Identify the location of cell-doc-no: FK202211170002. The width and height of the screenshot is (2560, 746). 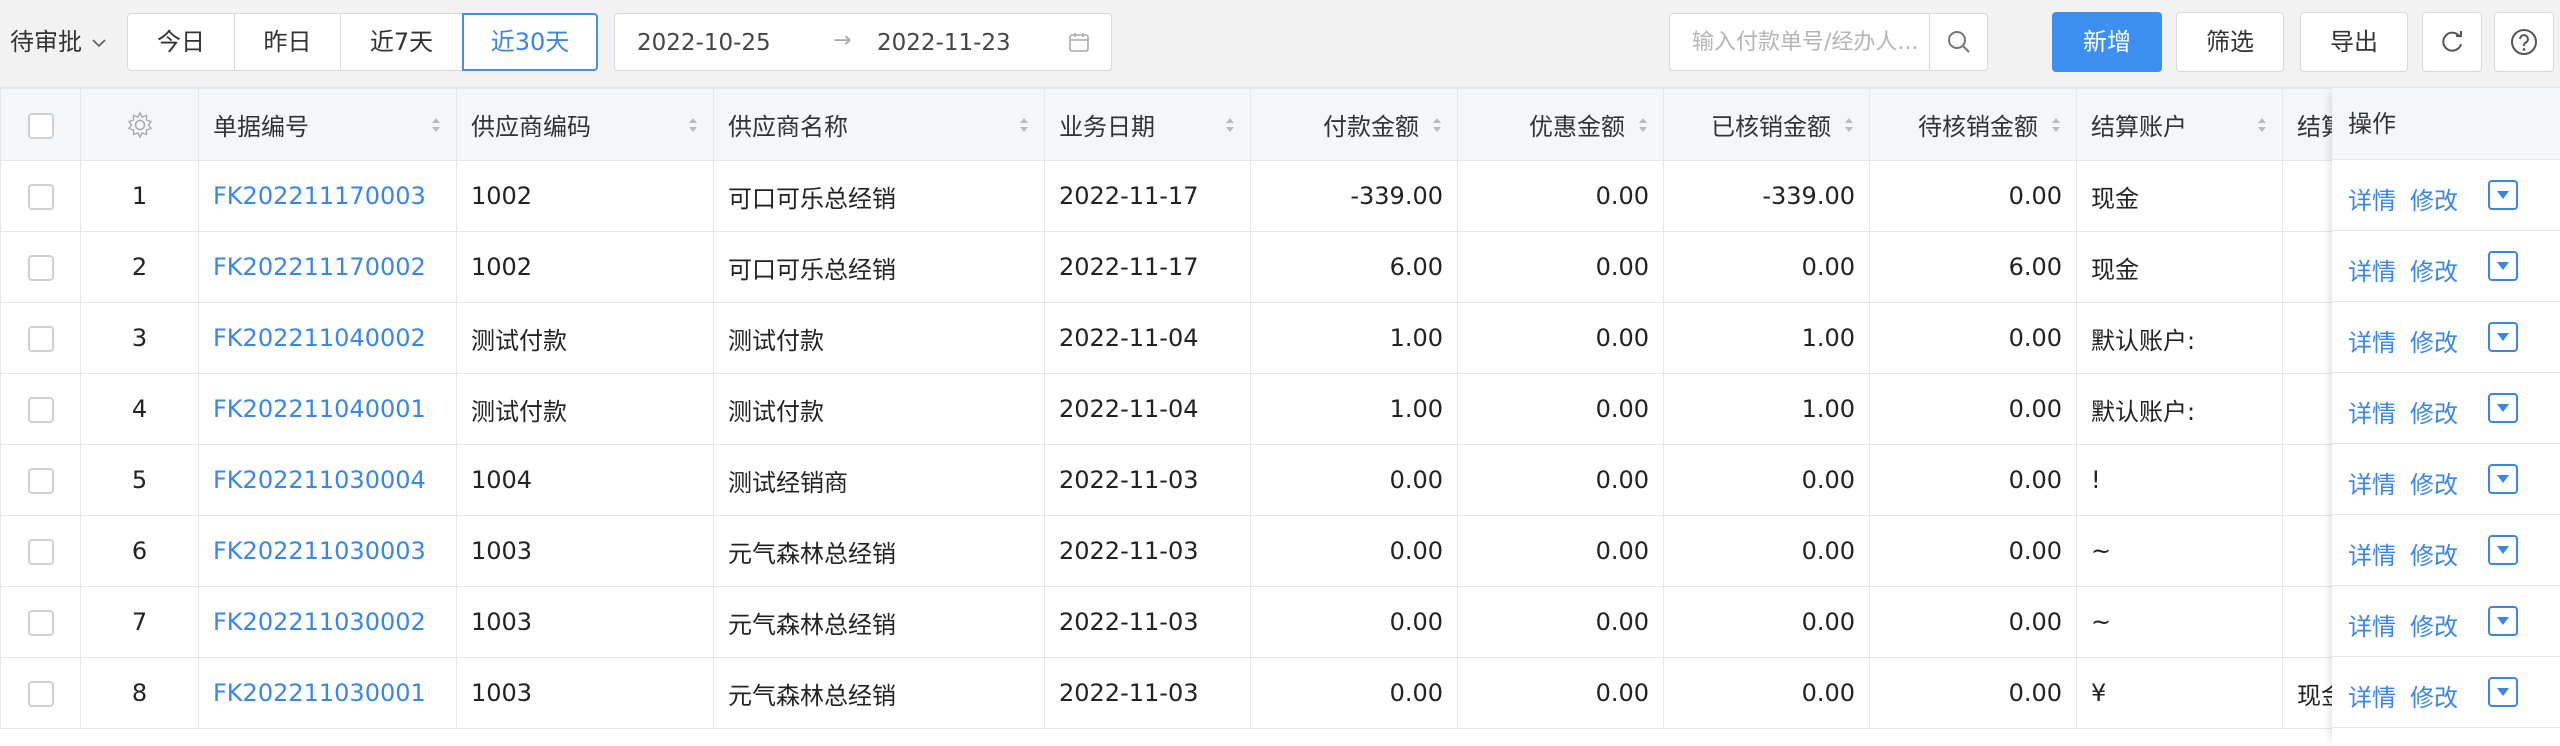
(327, 267).